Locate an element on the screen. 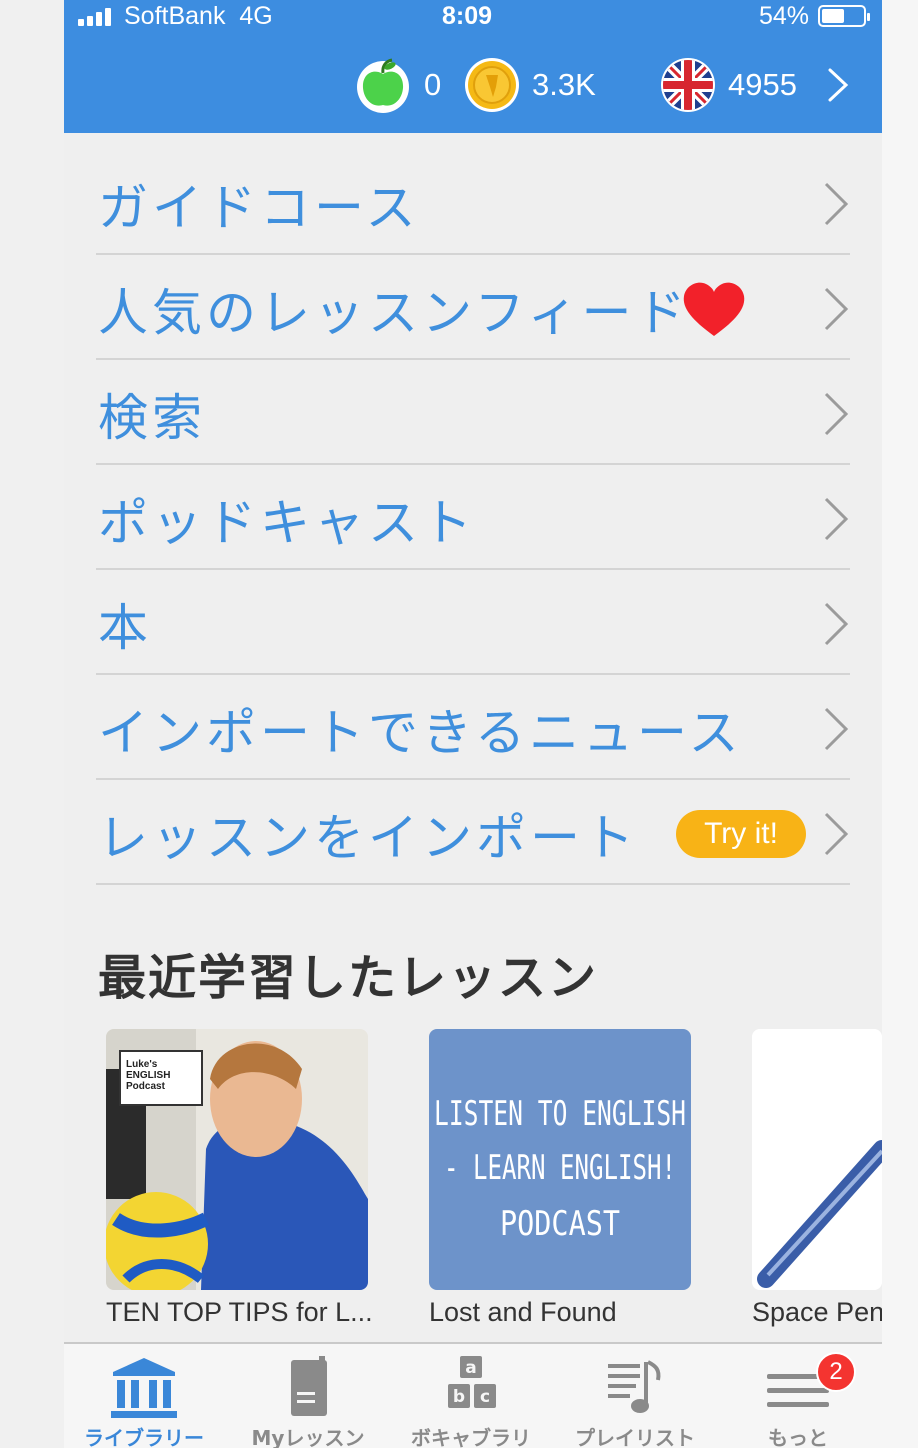  playlist-icon is located at coordinates (634, 1386).